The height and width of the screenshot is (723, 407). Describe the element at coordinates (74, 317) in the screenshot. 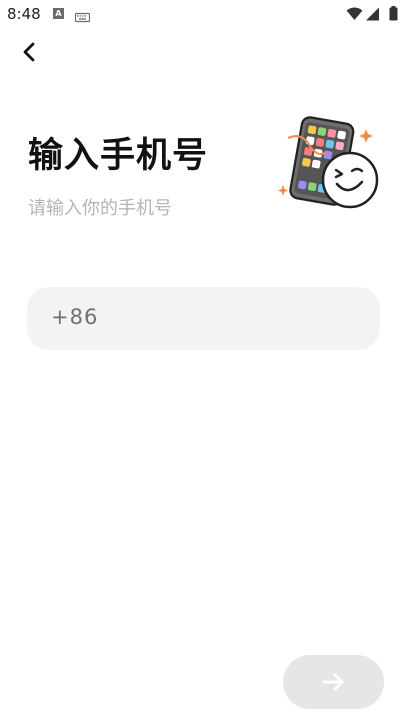

I see `country-code: +86` at that location.